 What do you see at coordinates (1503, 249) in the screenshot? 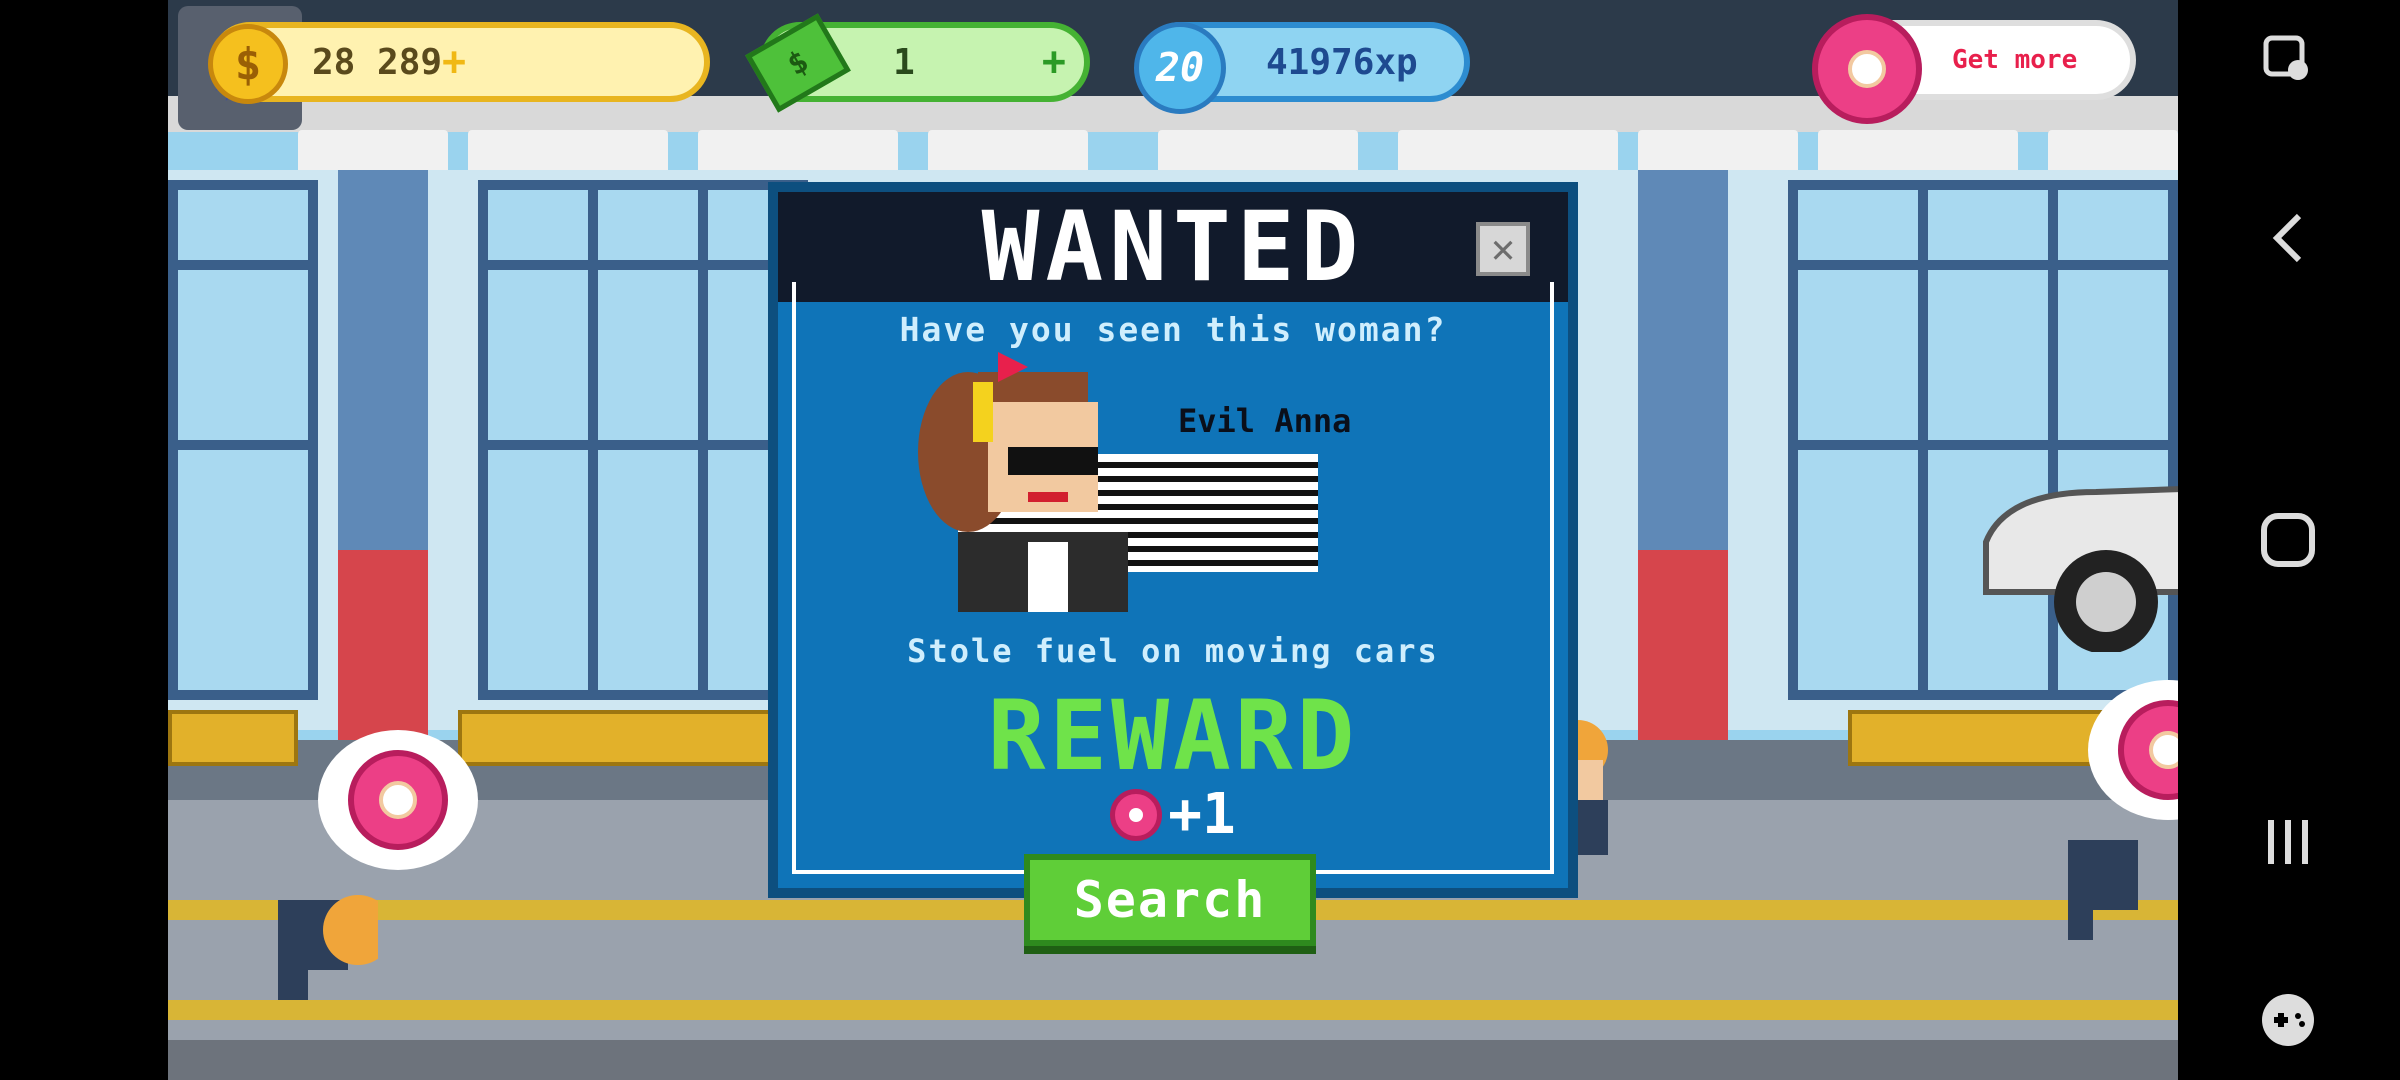
I see `close-icon: ✕` at bounding box center [1503, 249].